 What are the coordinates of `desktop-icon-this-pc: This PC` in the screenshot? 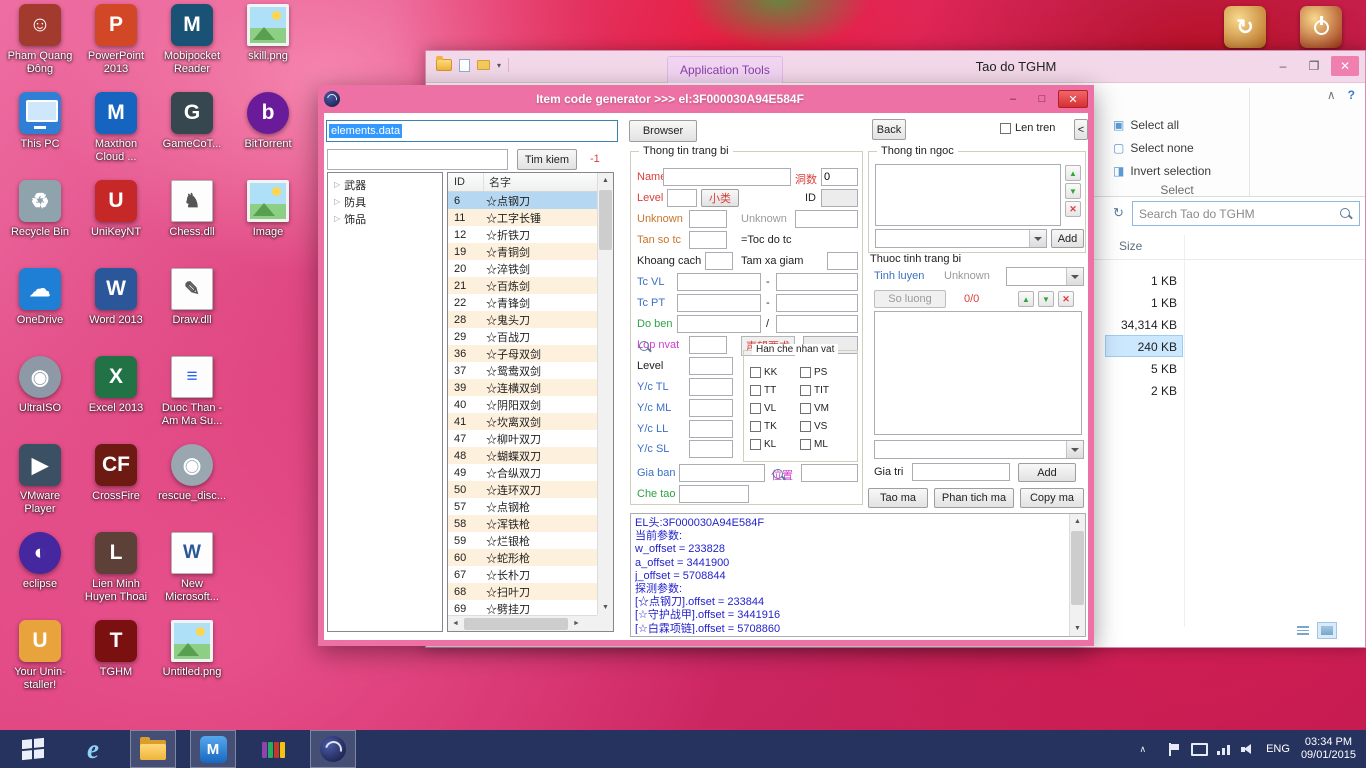 It's located at (40, 132).